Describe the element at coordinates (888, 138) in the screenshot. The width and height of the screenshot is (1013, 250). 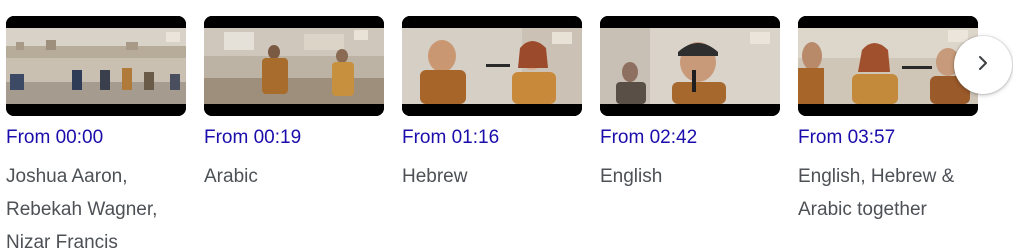
I see `timestamp-link: From 03:57` at that location.